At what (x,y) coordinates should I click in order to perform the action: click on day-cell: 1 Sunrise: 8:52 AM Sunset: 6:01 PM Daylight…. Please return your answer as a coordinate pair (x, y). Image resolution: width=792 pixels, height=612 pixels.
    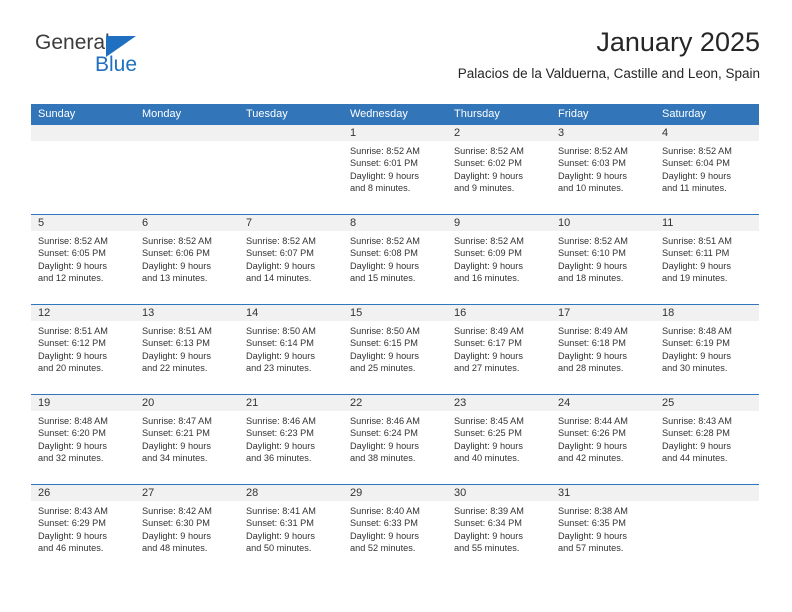
    Looking at the image, I should click on (395, 169).